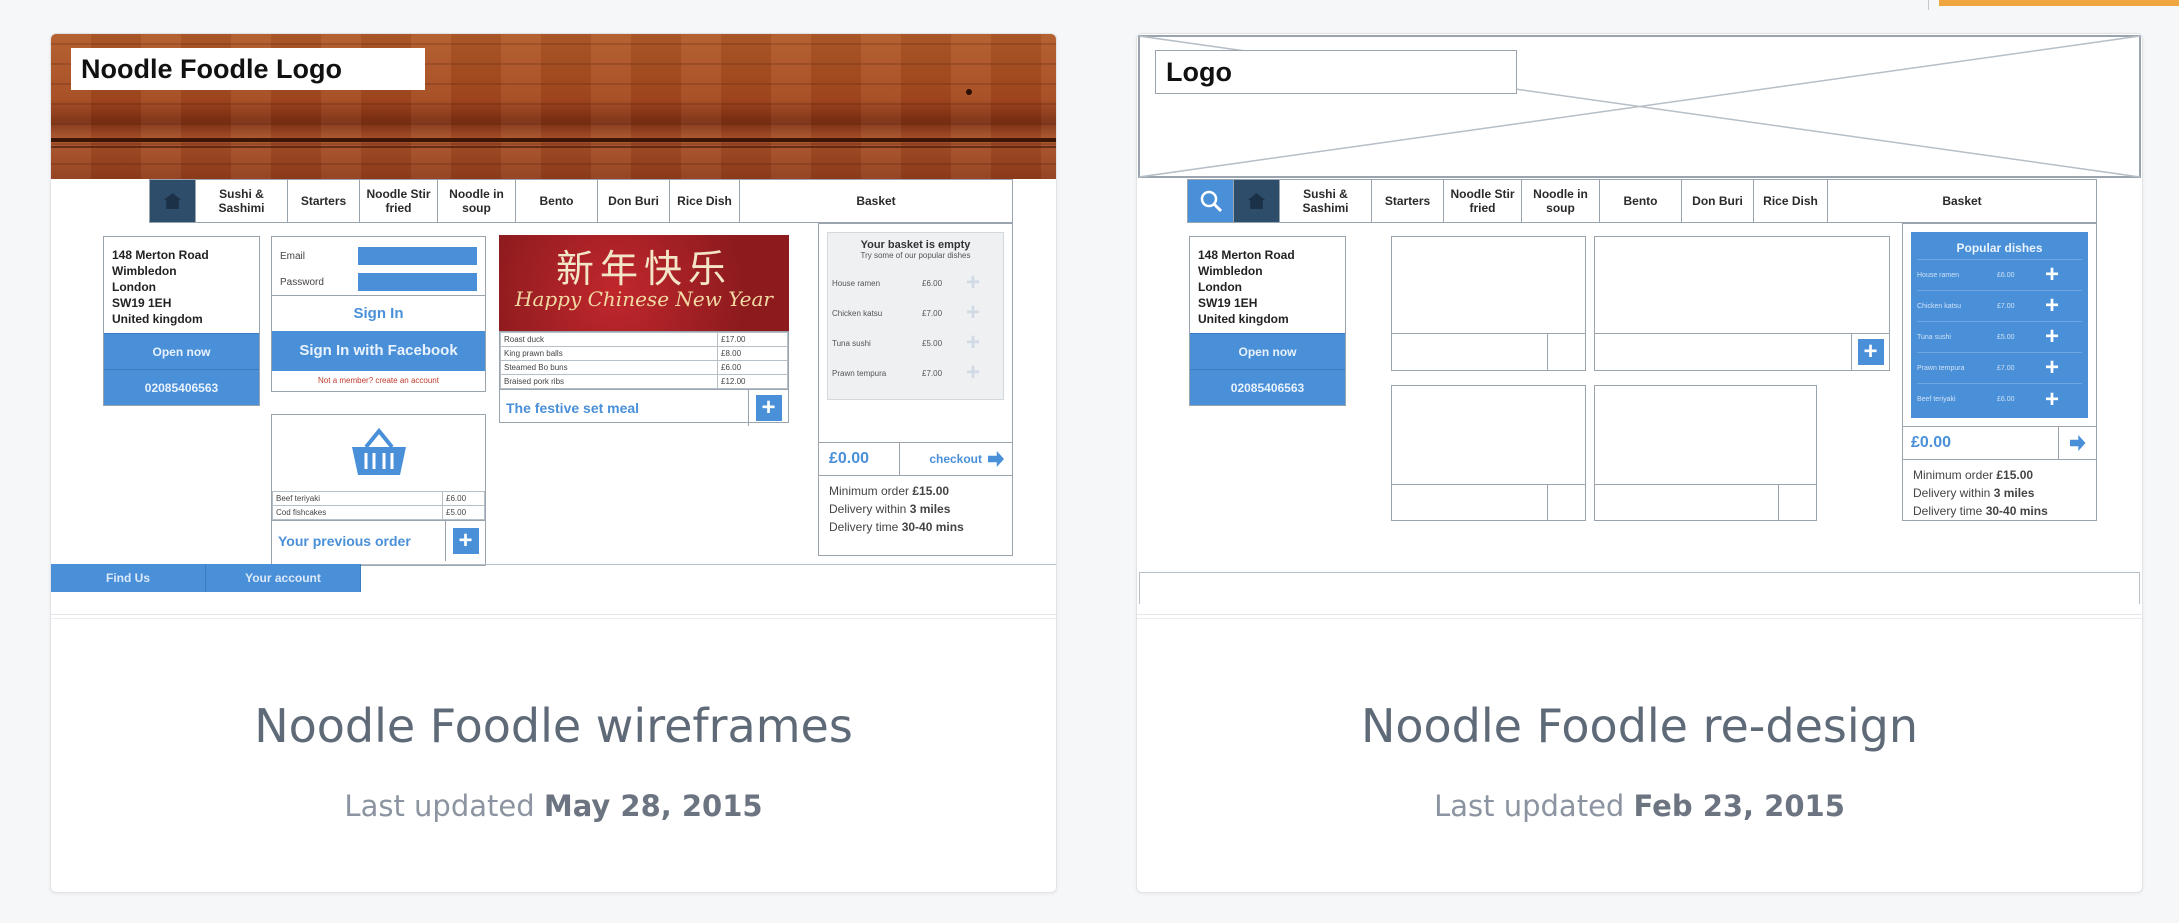  Describe the element at coordinates (889, 491) in the screenshot. I see `minimum-order: Minimum order £15.00` at that location.